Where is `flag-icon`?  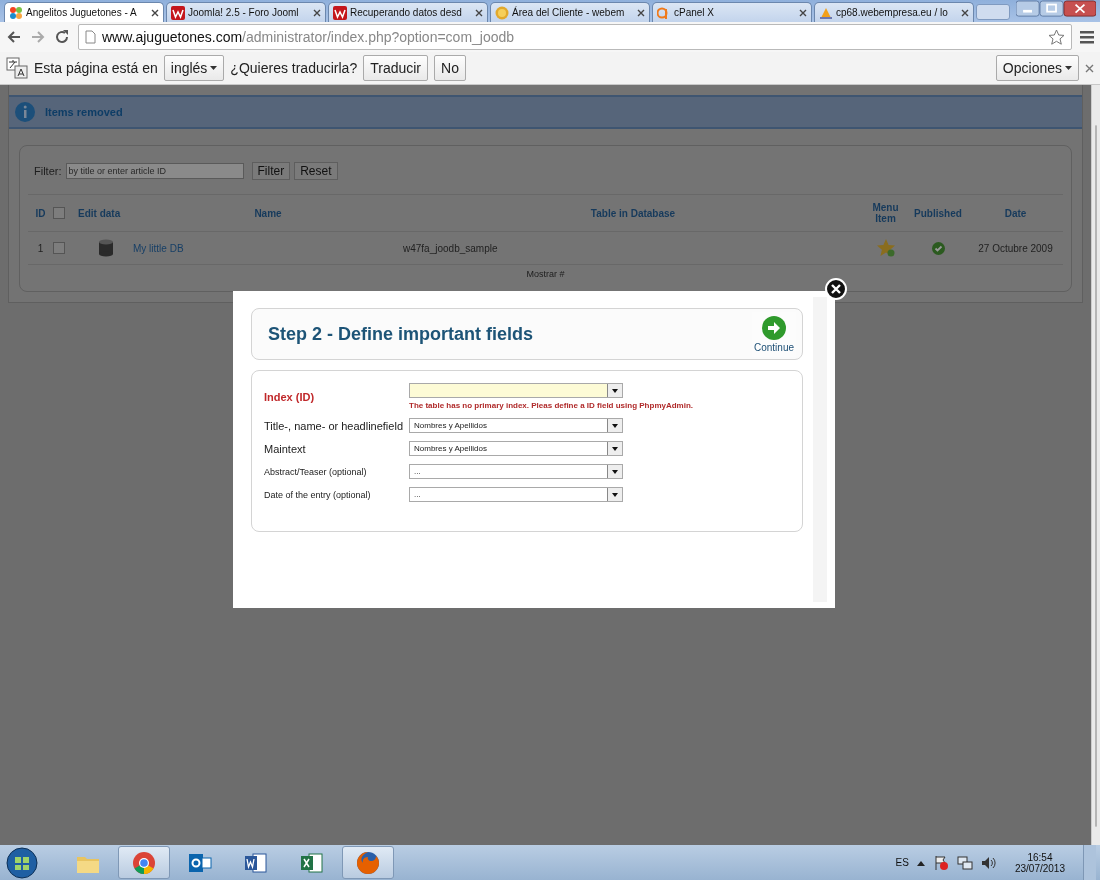
flag-icon is located at coordinates (940, 862).